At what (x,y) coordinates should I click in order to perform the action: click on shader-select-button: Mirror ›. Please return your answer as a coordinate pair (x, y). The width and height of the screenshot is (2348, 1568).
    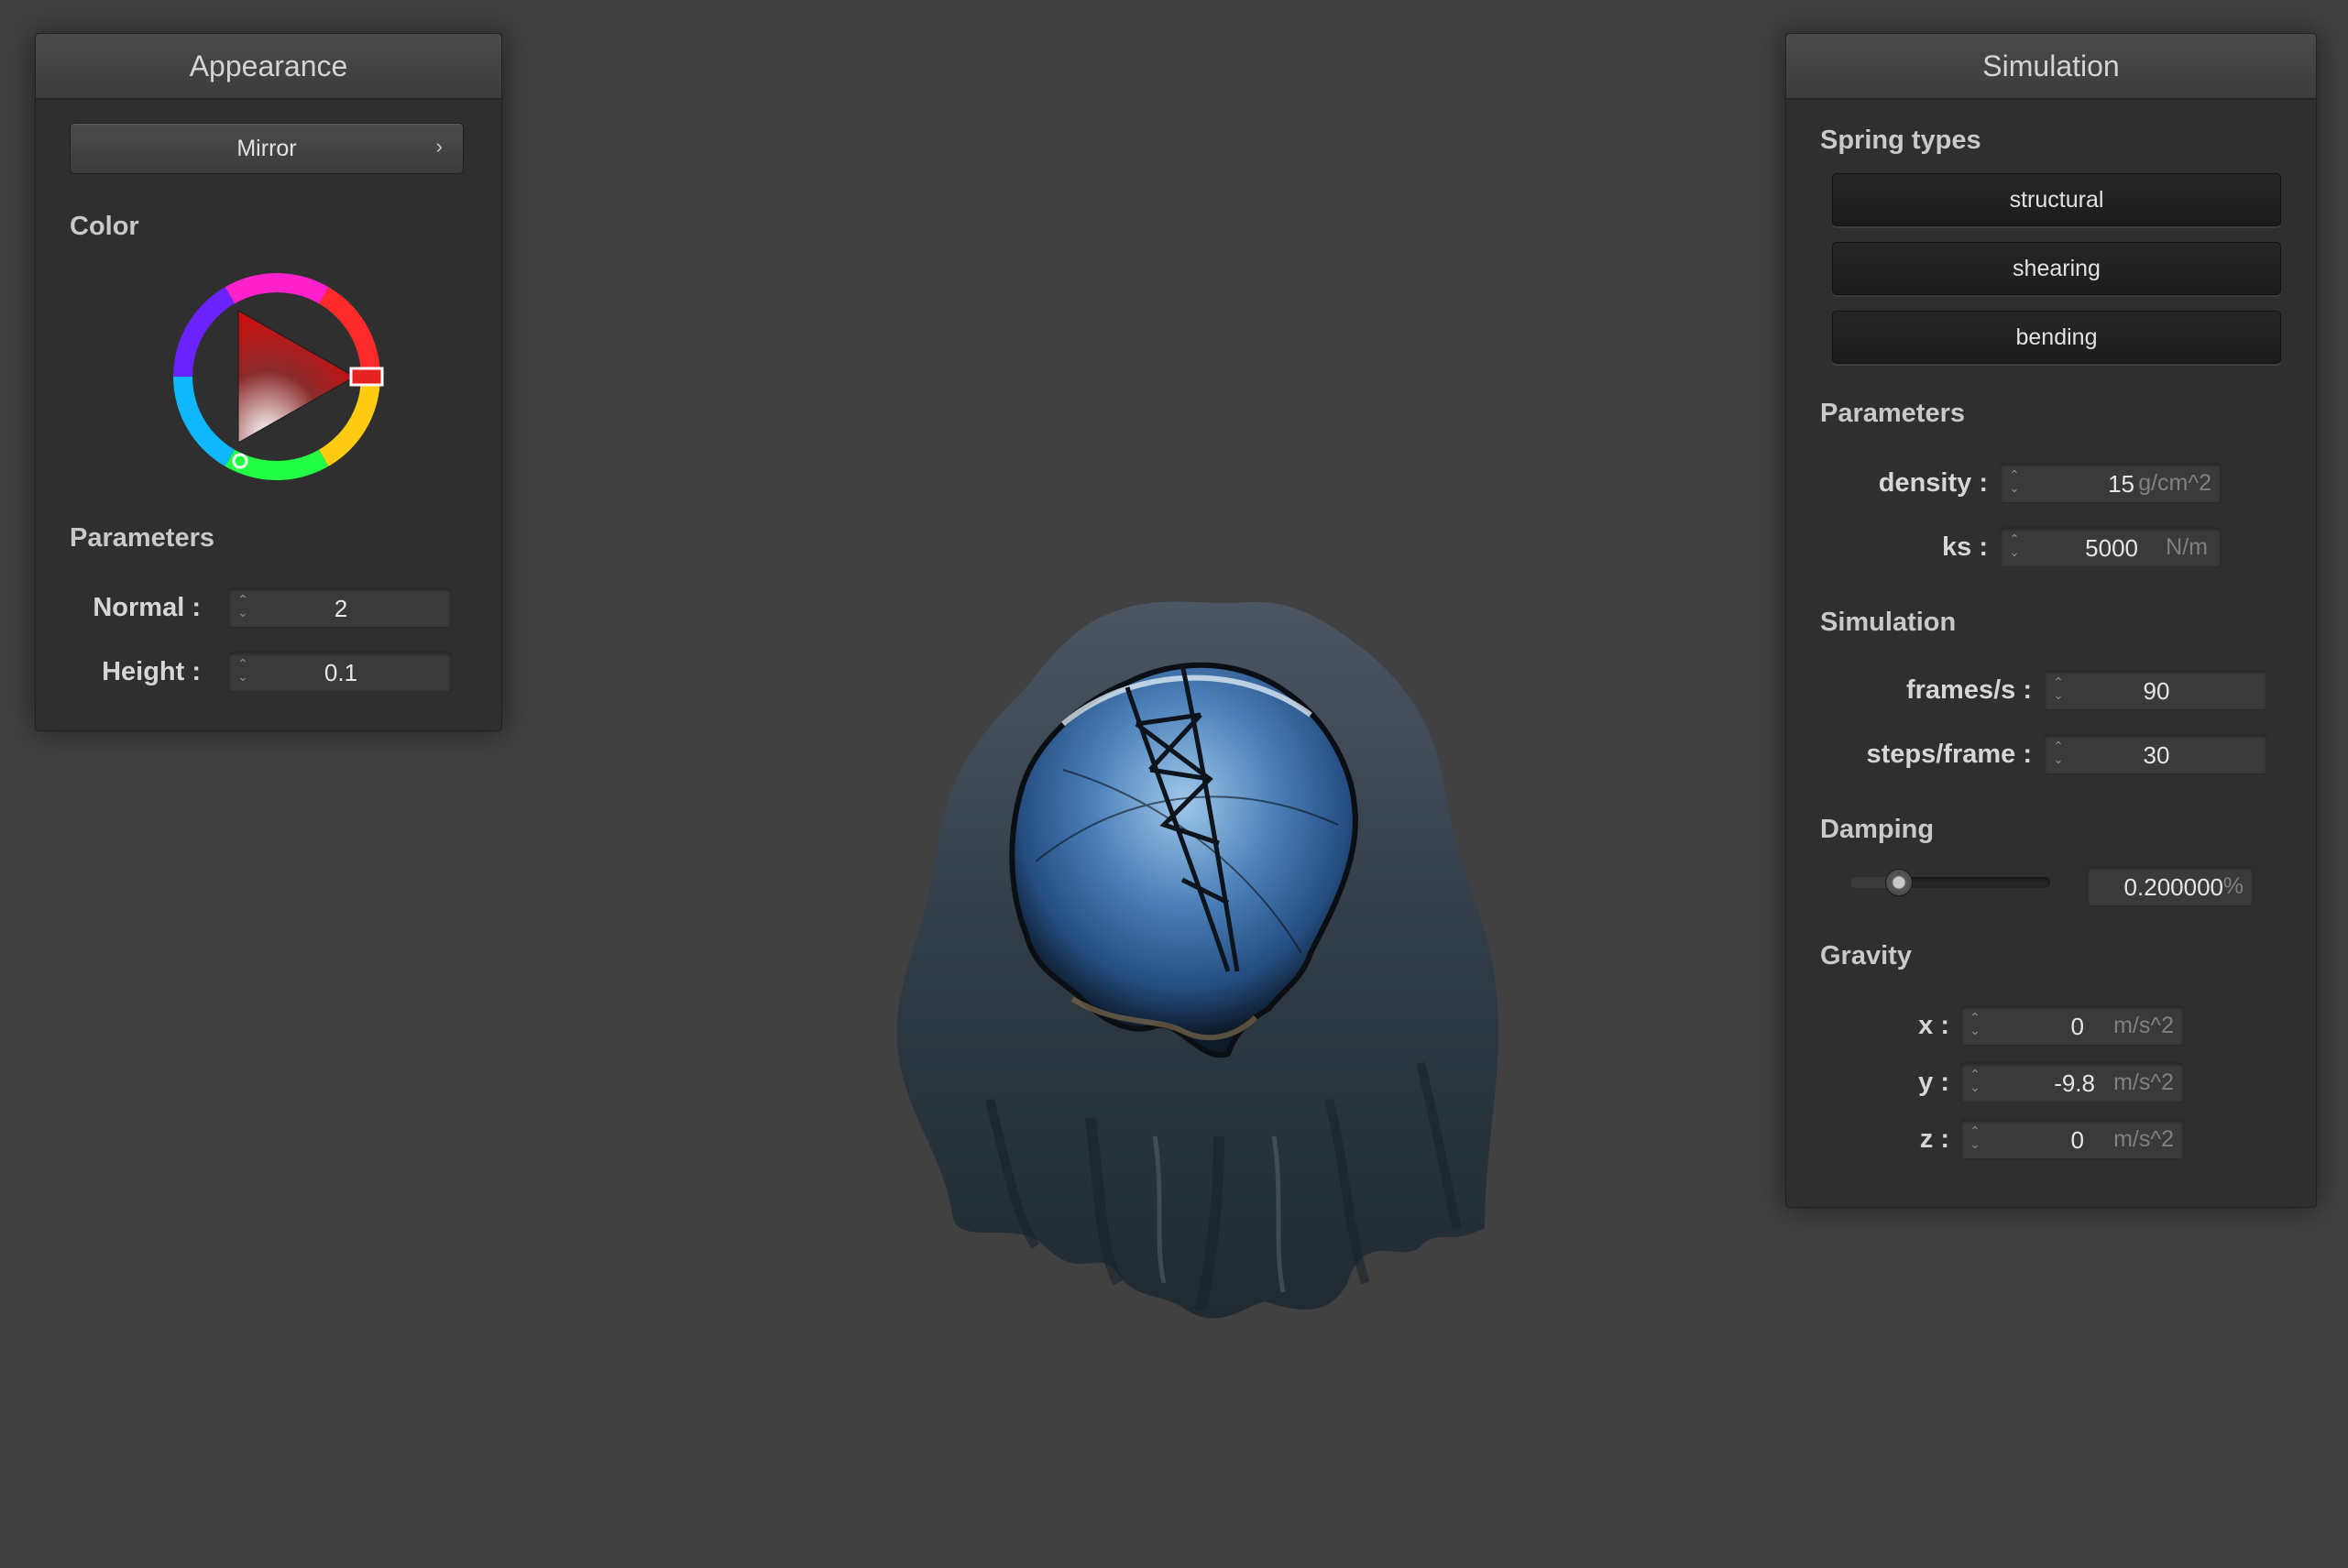
    Looking at the image, I should click on (267, 148).